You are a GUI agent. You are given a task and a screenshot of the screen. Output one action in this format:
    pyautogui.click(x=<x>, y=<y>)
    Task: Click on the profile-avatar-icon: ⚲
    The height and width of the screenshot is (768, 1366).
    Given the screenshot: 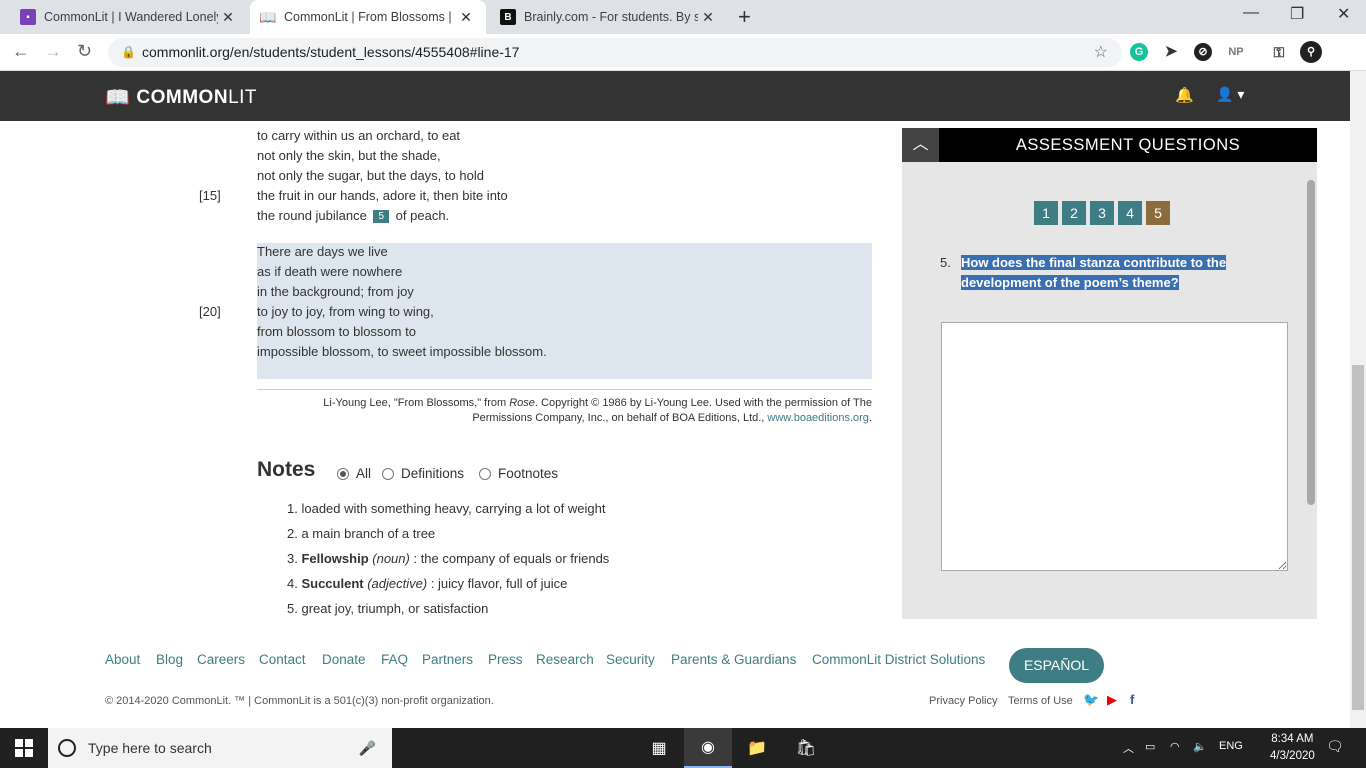 What is the action you would take?
    pyautogui.click(x=1311, y=52)
    